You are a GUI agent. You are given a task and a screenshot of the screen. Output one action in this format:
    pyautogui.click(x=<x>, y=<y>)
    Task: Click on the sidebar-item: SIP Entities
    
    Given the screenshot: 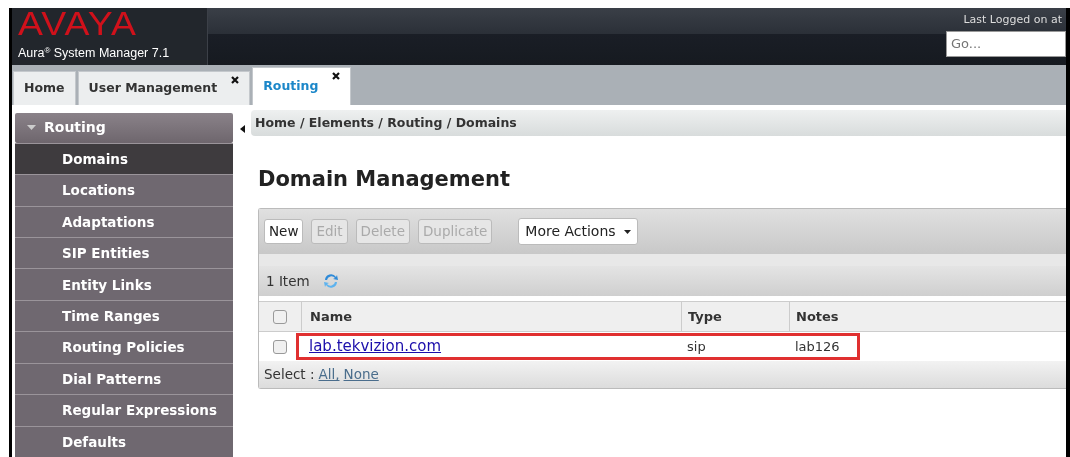 What is the action you would take?
    pyautogui.click(x=124, y=253)
    